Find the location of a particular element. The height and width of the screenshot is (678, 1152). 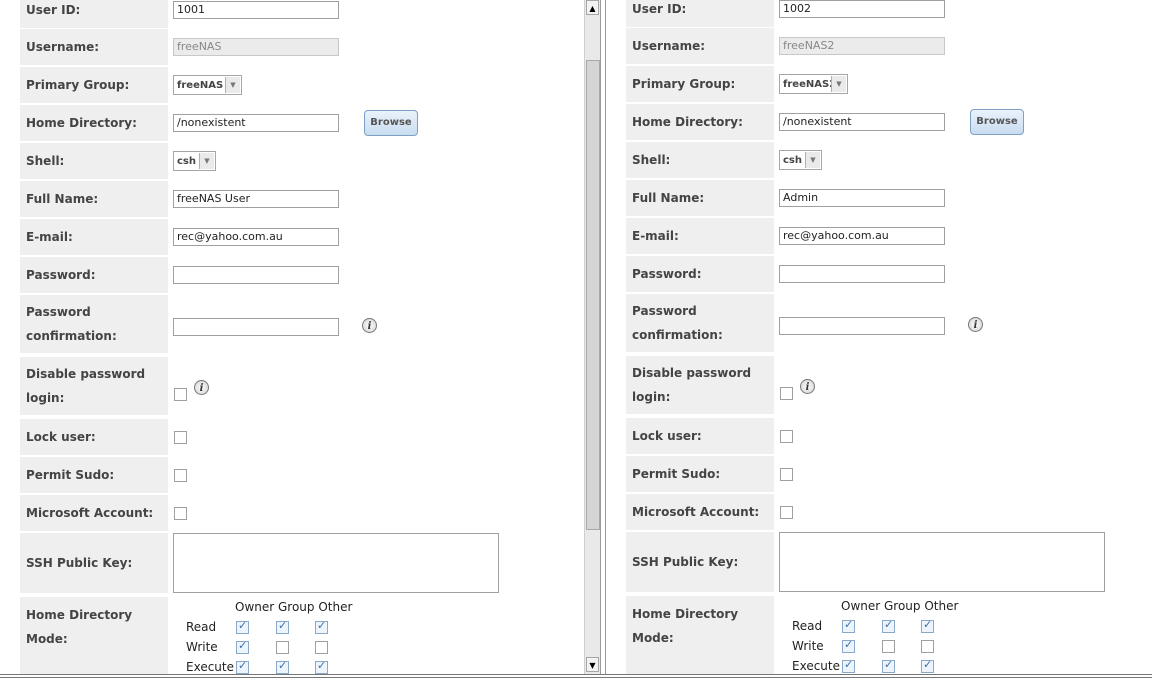

form-row-password-confirmation: Password confirmation: i is located at coordinates (889, 323).